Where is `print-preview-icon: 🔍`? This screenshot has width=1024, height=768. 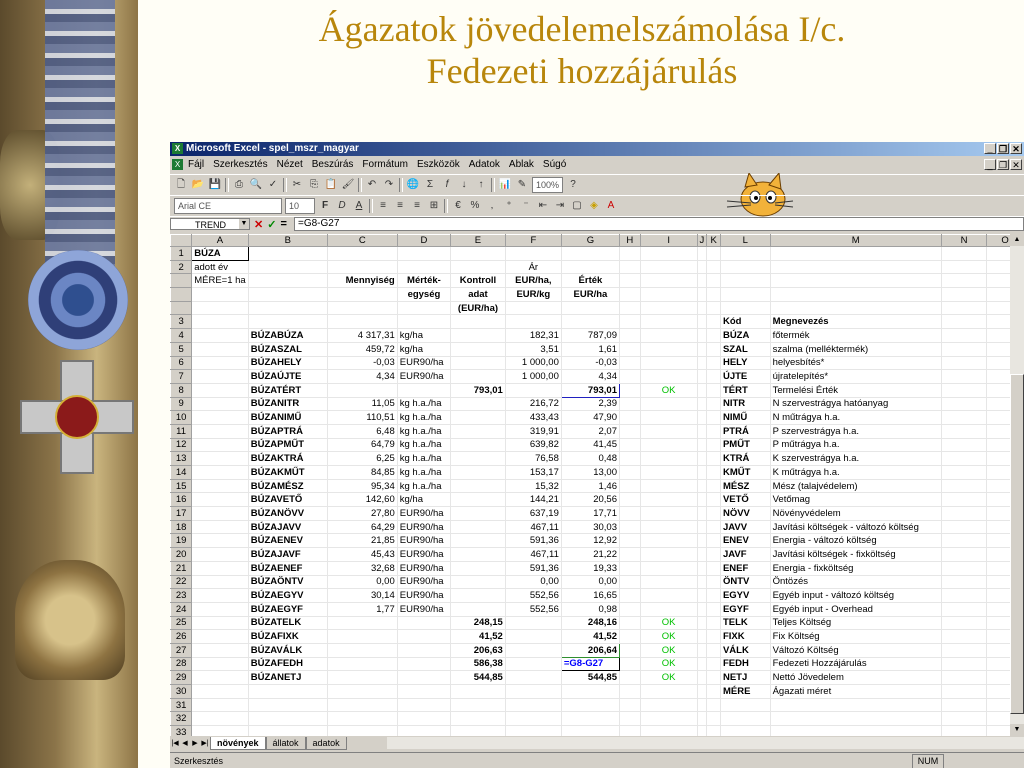
print-preview-icon: 🔍 is located at coordinates (256, 185).